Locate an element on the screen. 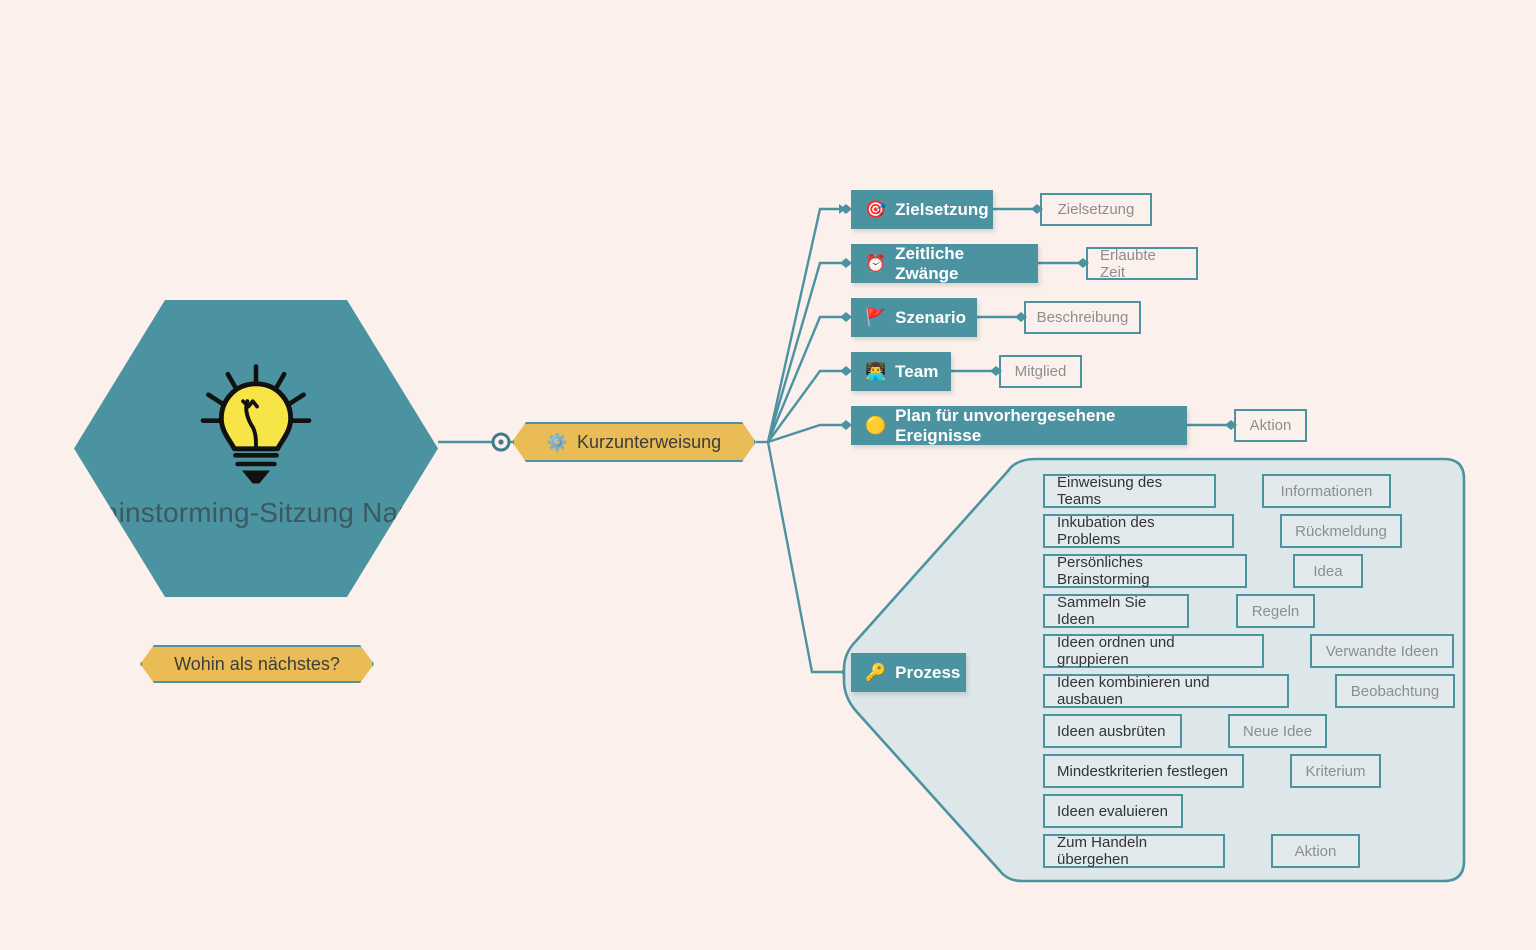  step-label: Ideen evaluieren is located at coordinates (1112, 811).